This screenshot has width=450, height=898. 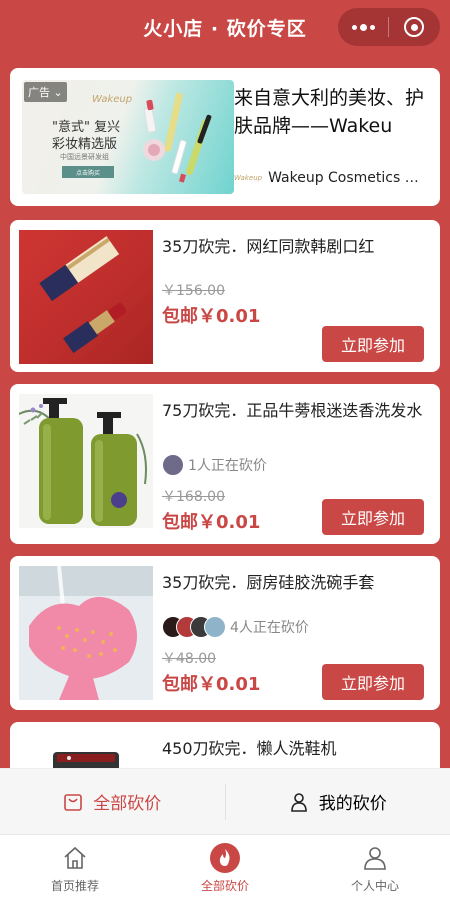 What do you see at coordinates (374, 886) in the screenshot?
I see `tabbar-profile-label: 个人中心` at bounding box center [374, 886].